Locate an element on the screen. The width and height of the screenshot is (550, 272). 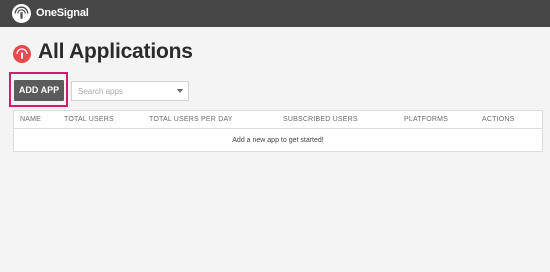
column-header-total-users-per-day: TOTAL USERS PER DAY is located at coordinates (191, 119).